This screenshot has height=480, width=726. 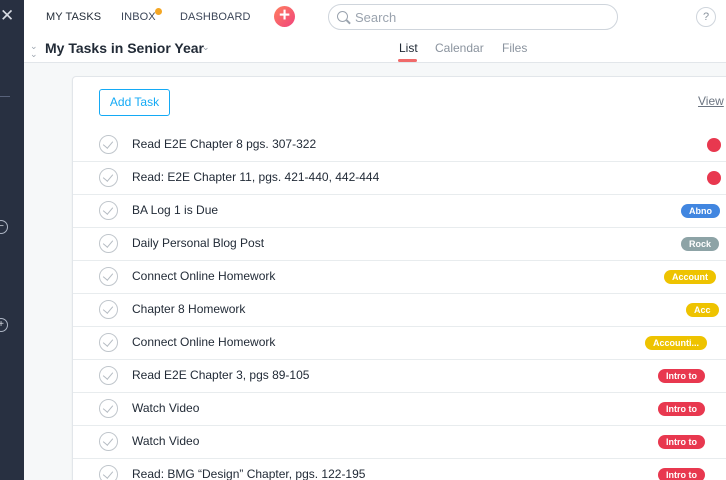 What do you see at coordinates (5, 96) in the screenshot?
I see `sidebar-divider` at bounding box center [5, 96].